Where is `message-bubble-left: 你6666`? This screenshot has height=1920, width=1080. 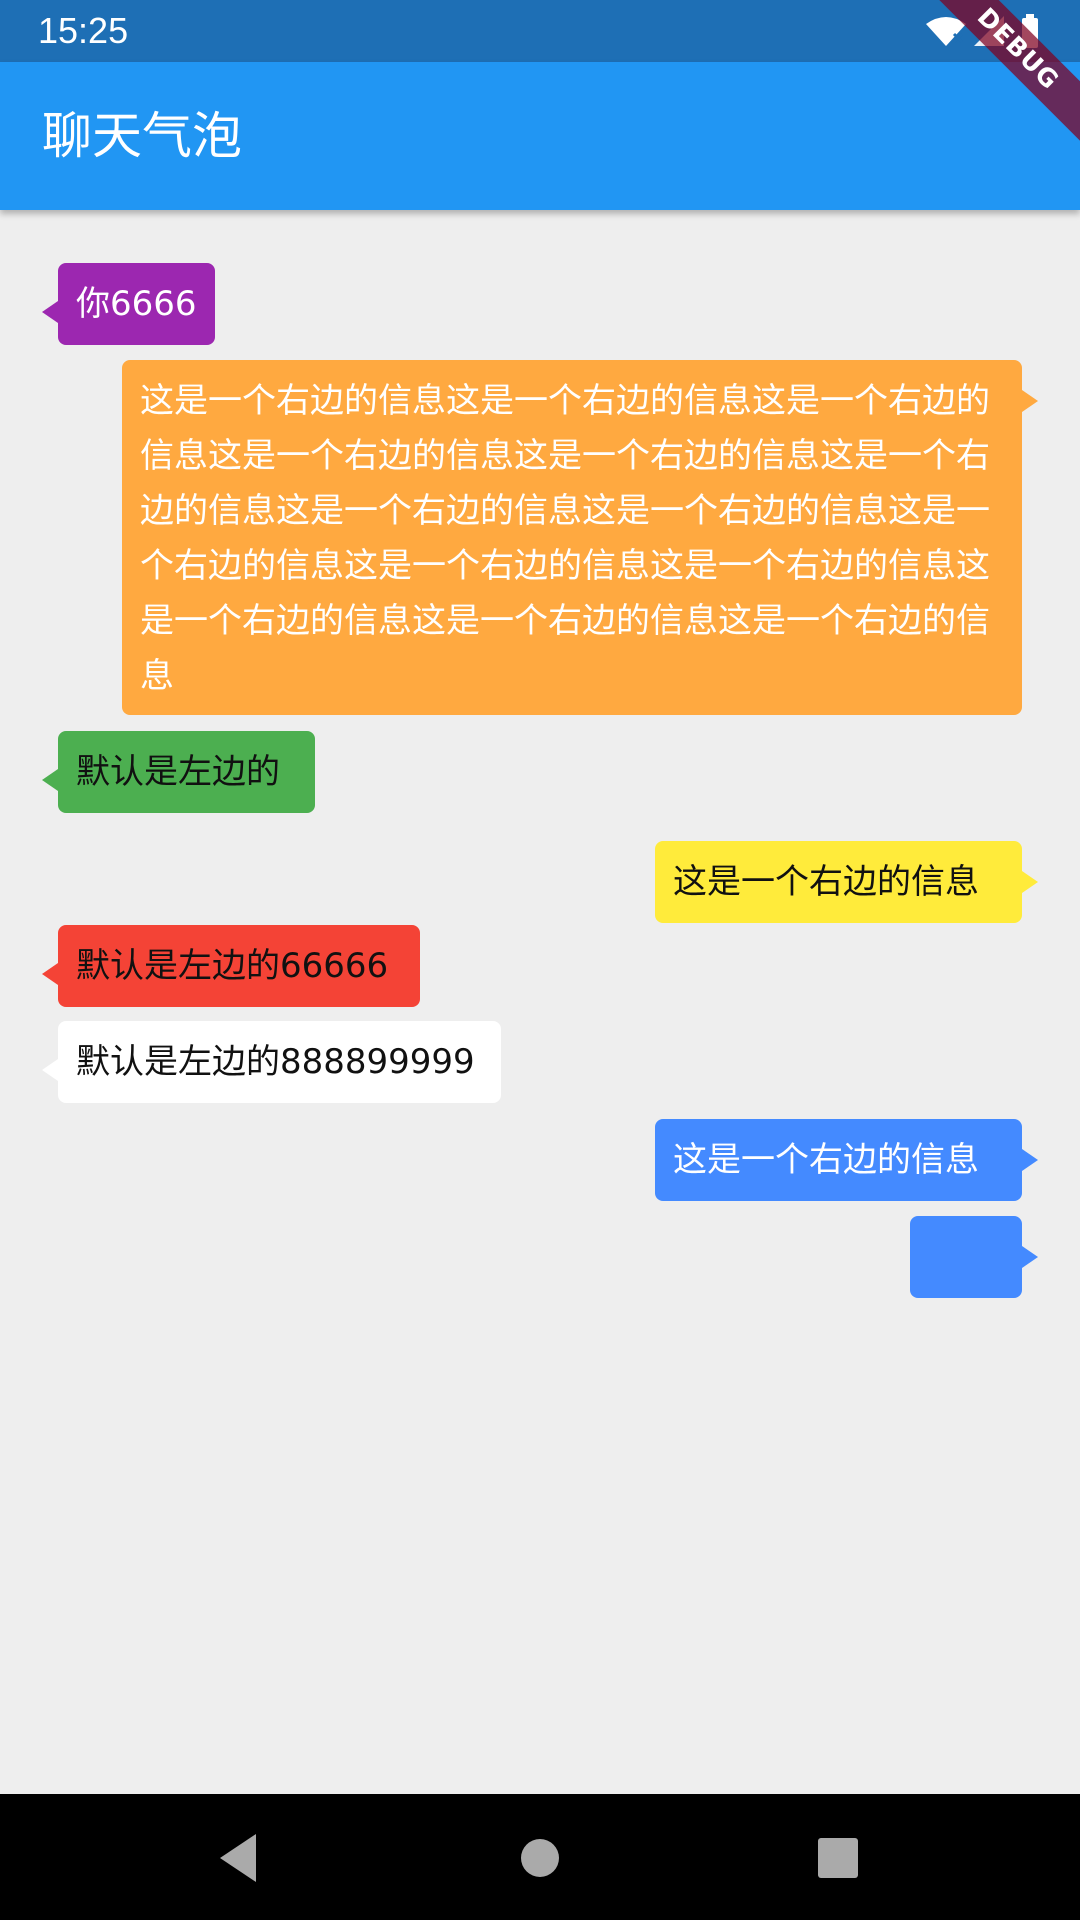 message-bubble-left: 你6666 is located at coordinates (128, 304).